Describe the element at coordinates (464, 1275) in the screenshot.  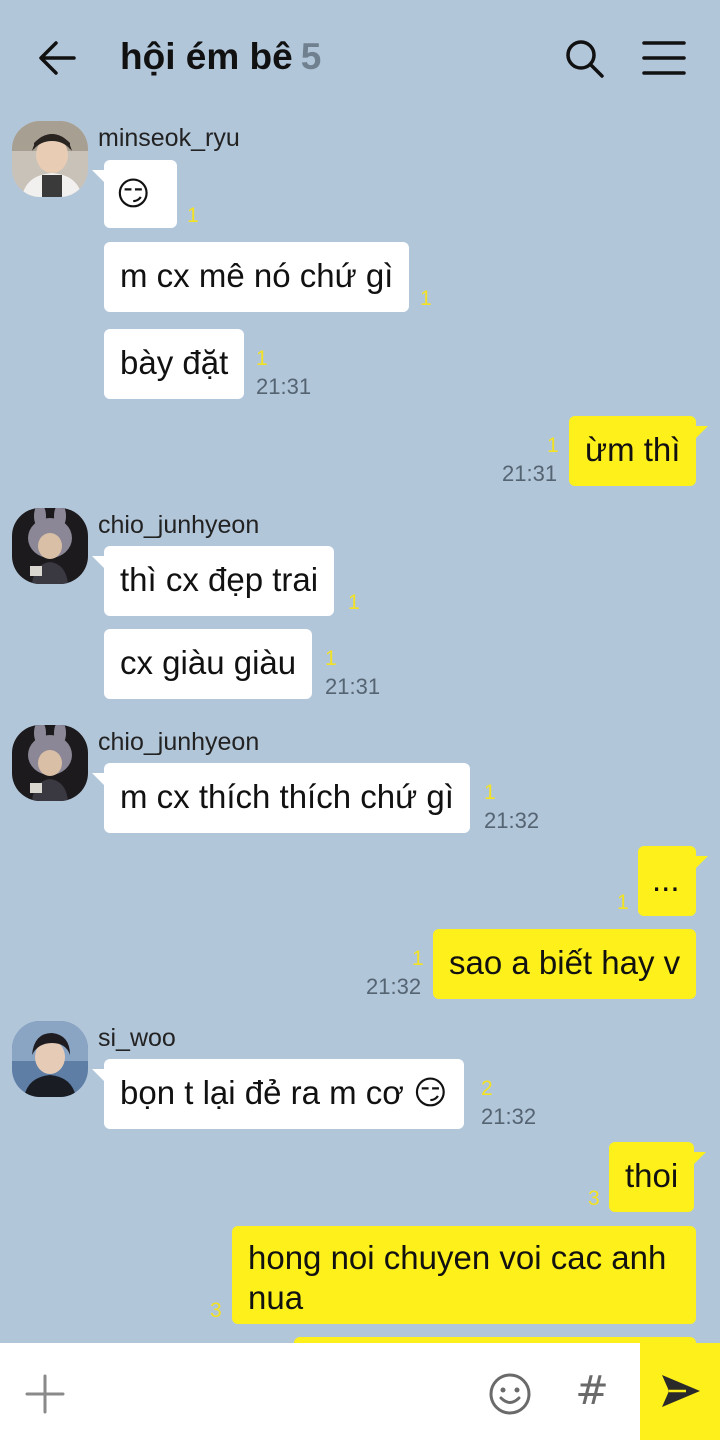
I see `my-message-bubble: hong noi chuyen voi cac anh nua` at that location.